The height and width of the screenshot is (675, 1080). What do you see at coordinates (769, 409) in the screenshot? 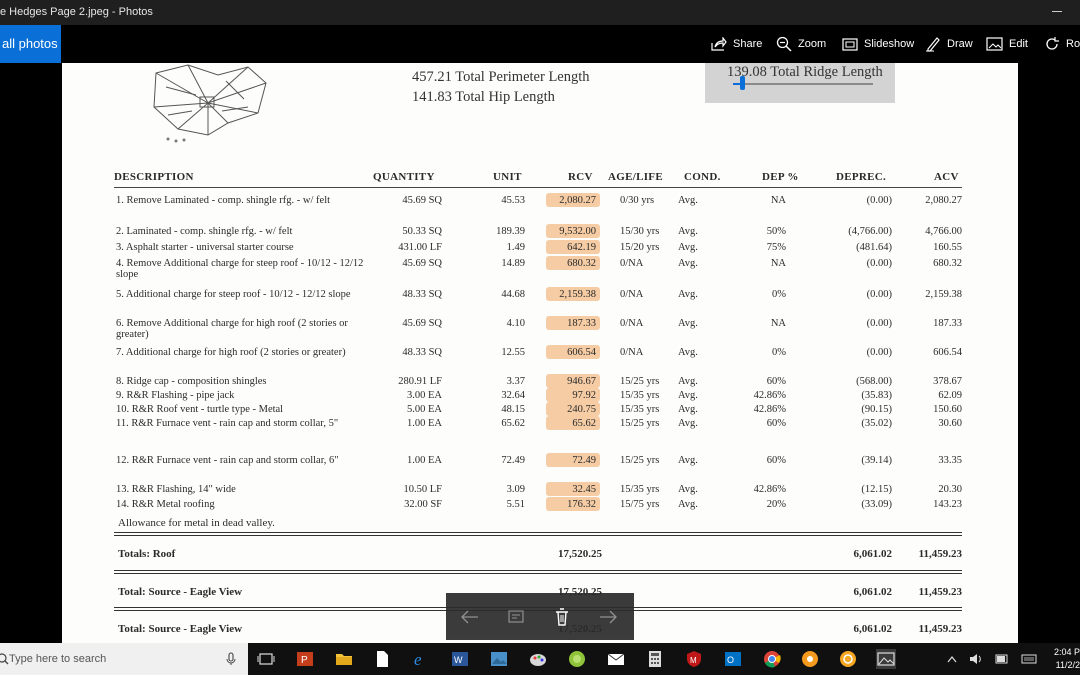
I see `cell-dep: 42.86%` at bounding box center [769, 409].